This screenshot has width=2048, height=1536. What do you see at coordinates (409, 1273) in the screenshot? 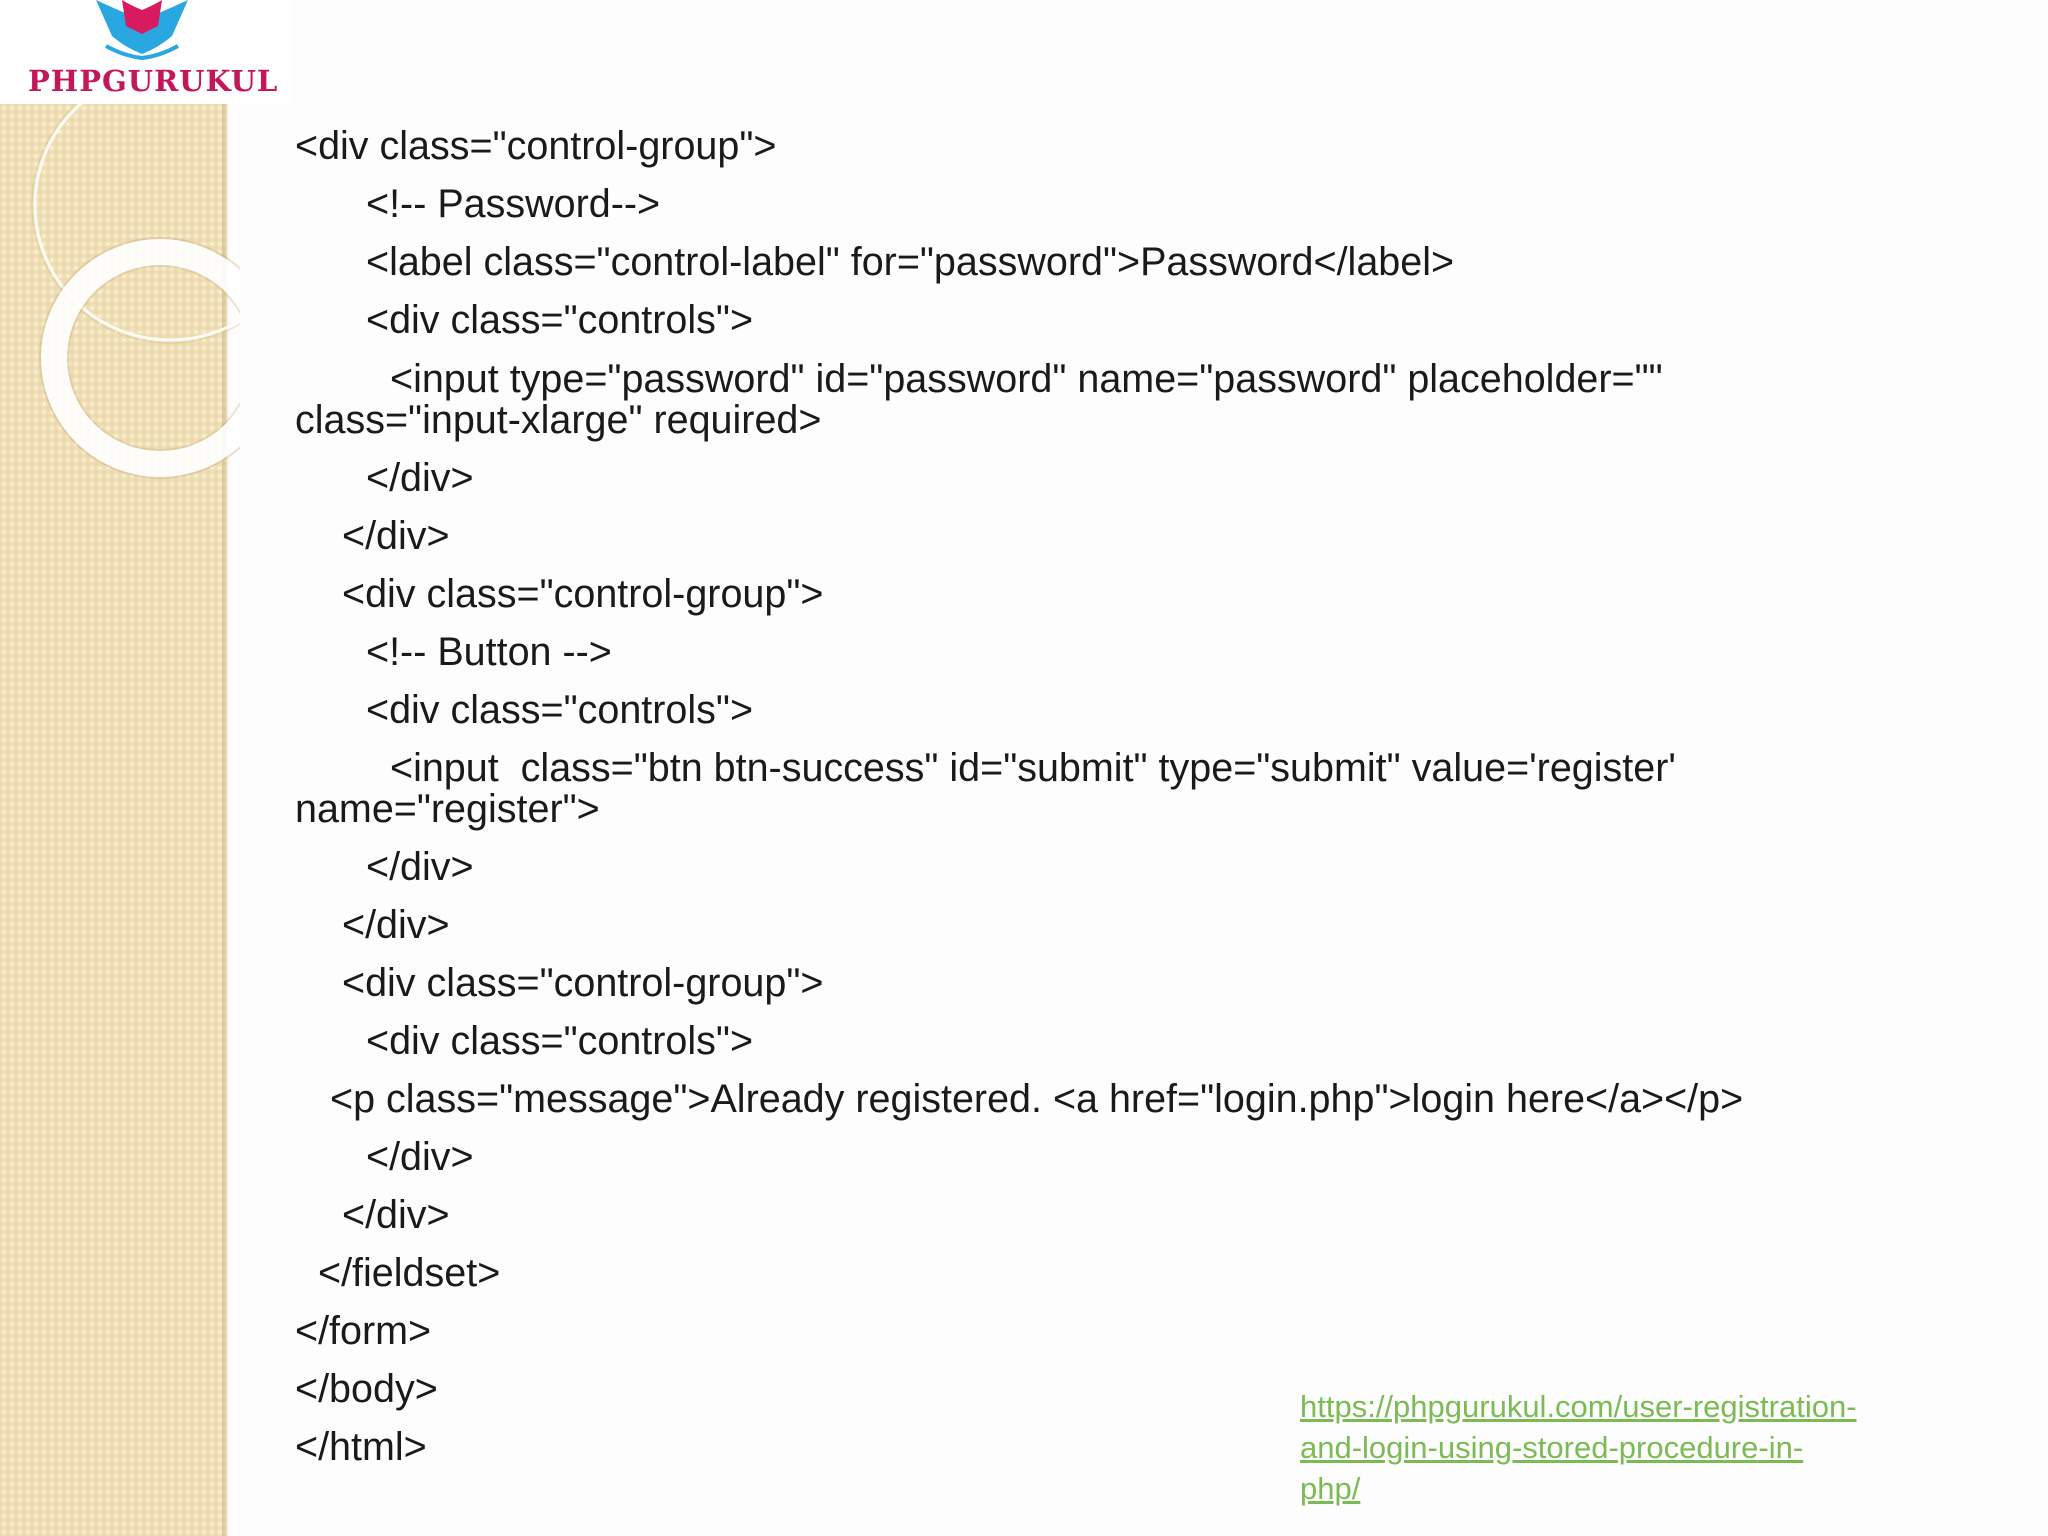
I see `code-line: </fieldset>` at bounding box center [409, 1273].